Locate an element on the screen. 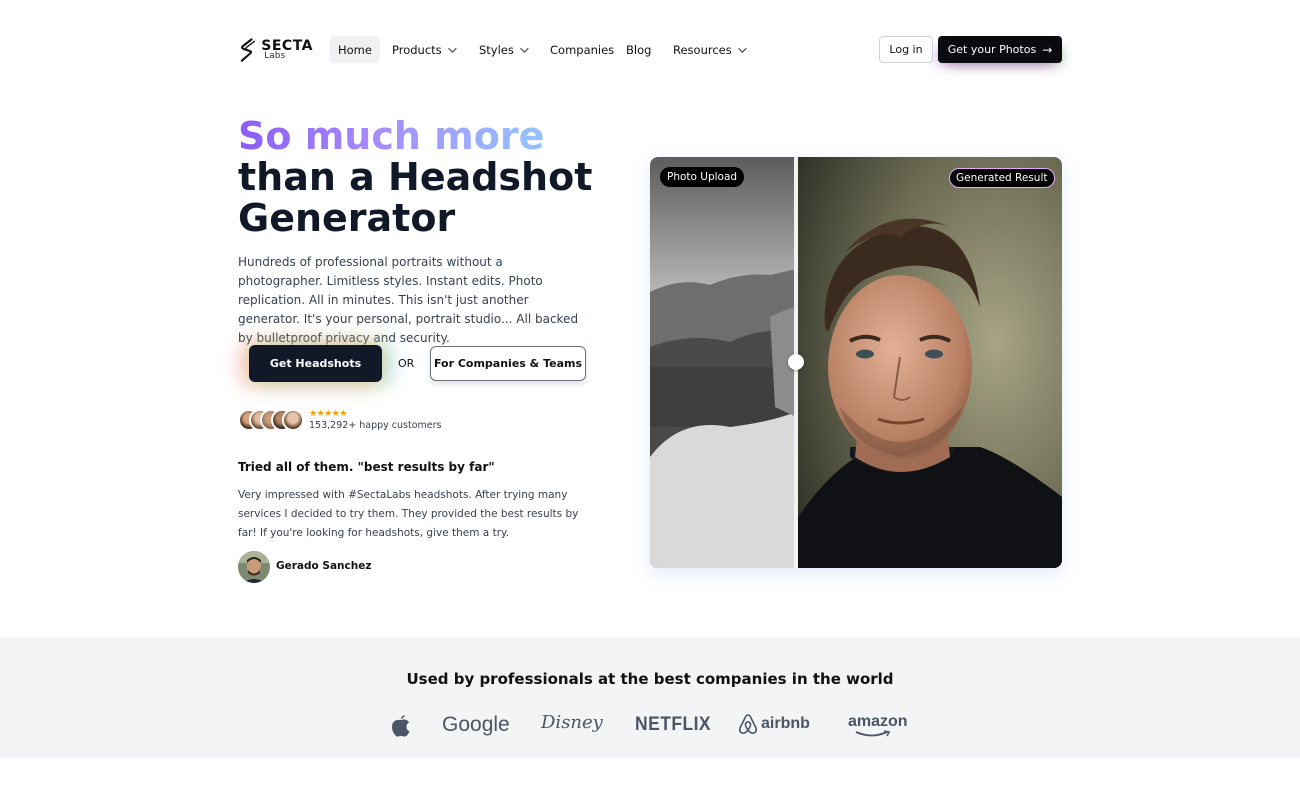  companies-teams-label: For Companies & Teams is located at coordinates (508, 363).